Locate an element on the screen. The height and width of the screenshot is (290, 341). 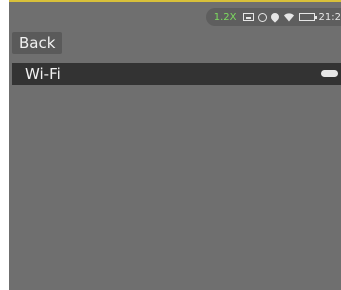
back-button: Back is located at coordinates (37, 43).